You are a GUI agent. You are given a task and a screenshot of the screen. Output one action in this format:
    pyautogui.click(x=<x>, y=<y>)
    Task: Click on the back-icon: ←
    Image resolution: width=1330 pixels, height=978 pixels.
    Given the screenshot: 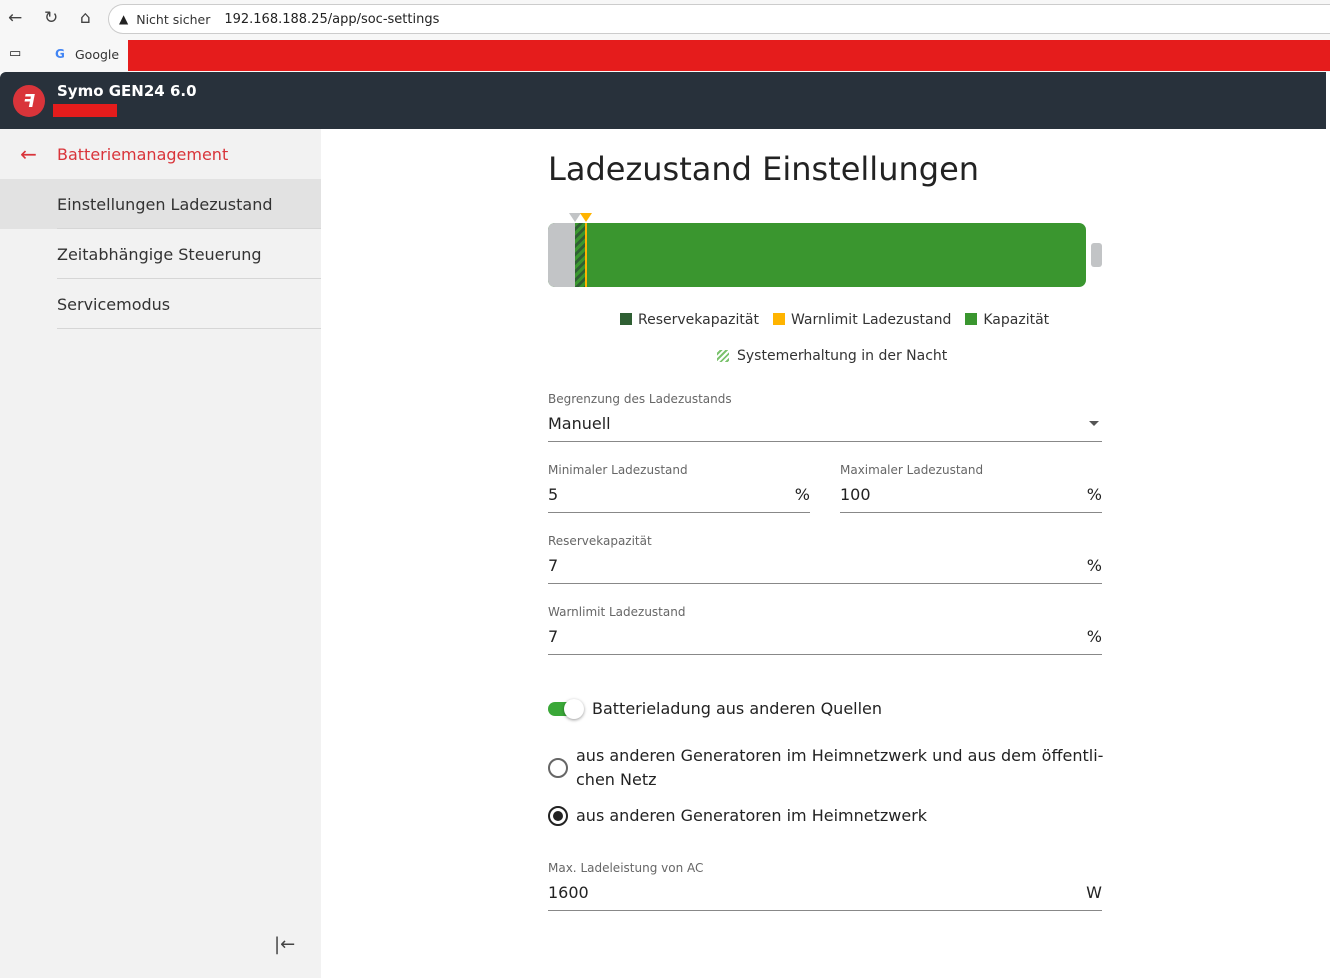 What is the action you would take?
    pyautogui.click(x=15, y=18)
    